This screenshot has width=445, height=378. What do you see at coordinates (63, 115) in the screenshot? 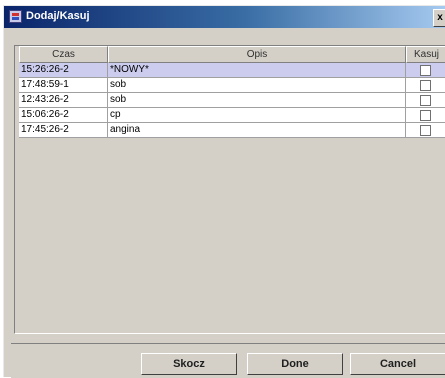
I see `time-cell: 15:06:26-2` at bounding box center [63, 115].